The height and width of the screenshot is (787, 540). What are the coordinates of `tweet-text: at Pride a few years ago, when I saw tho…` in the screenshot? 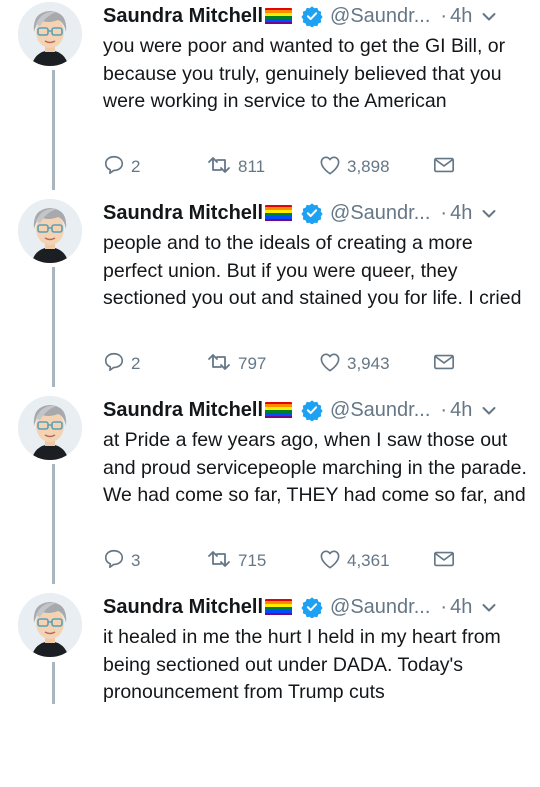 It's located at (315, 467).